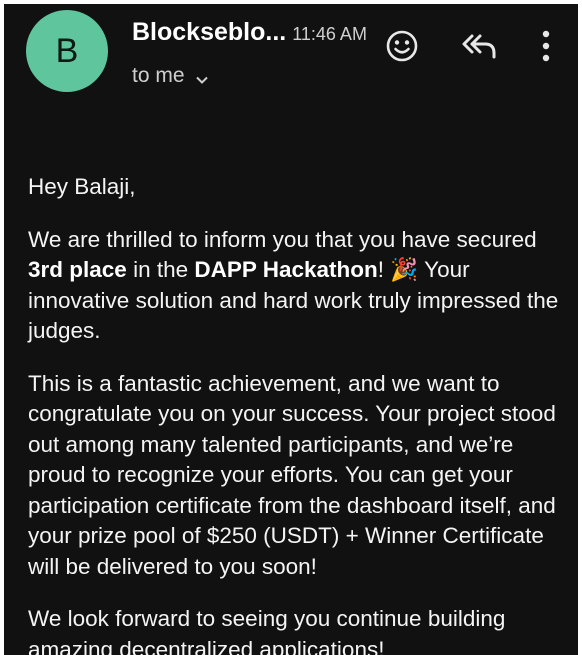 Image resolution: width=582 pixels, height=655 pixels. I want to click on more-vertical-icon, so click(546, 48).